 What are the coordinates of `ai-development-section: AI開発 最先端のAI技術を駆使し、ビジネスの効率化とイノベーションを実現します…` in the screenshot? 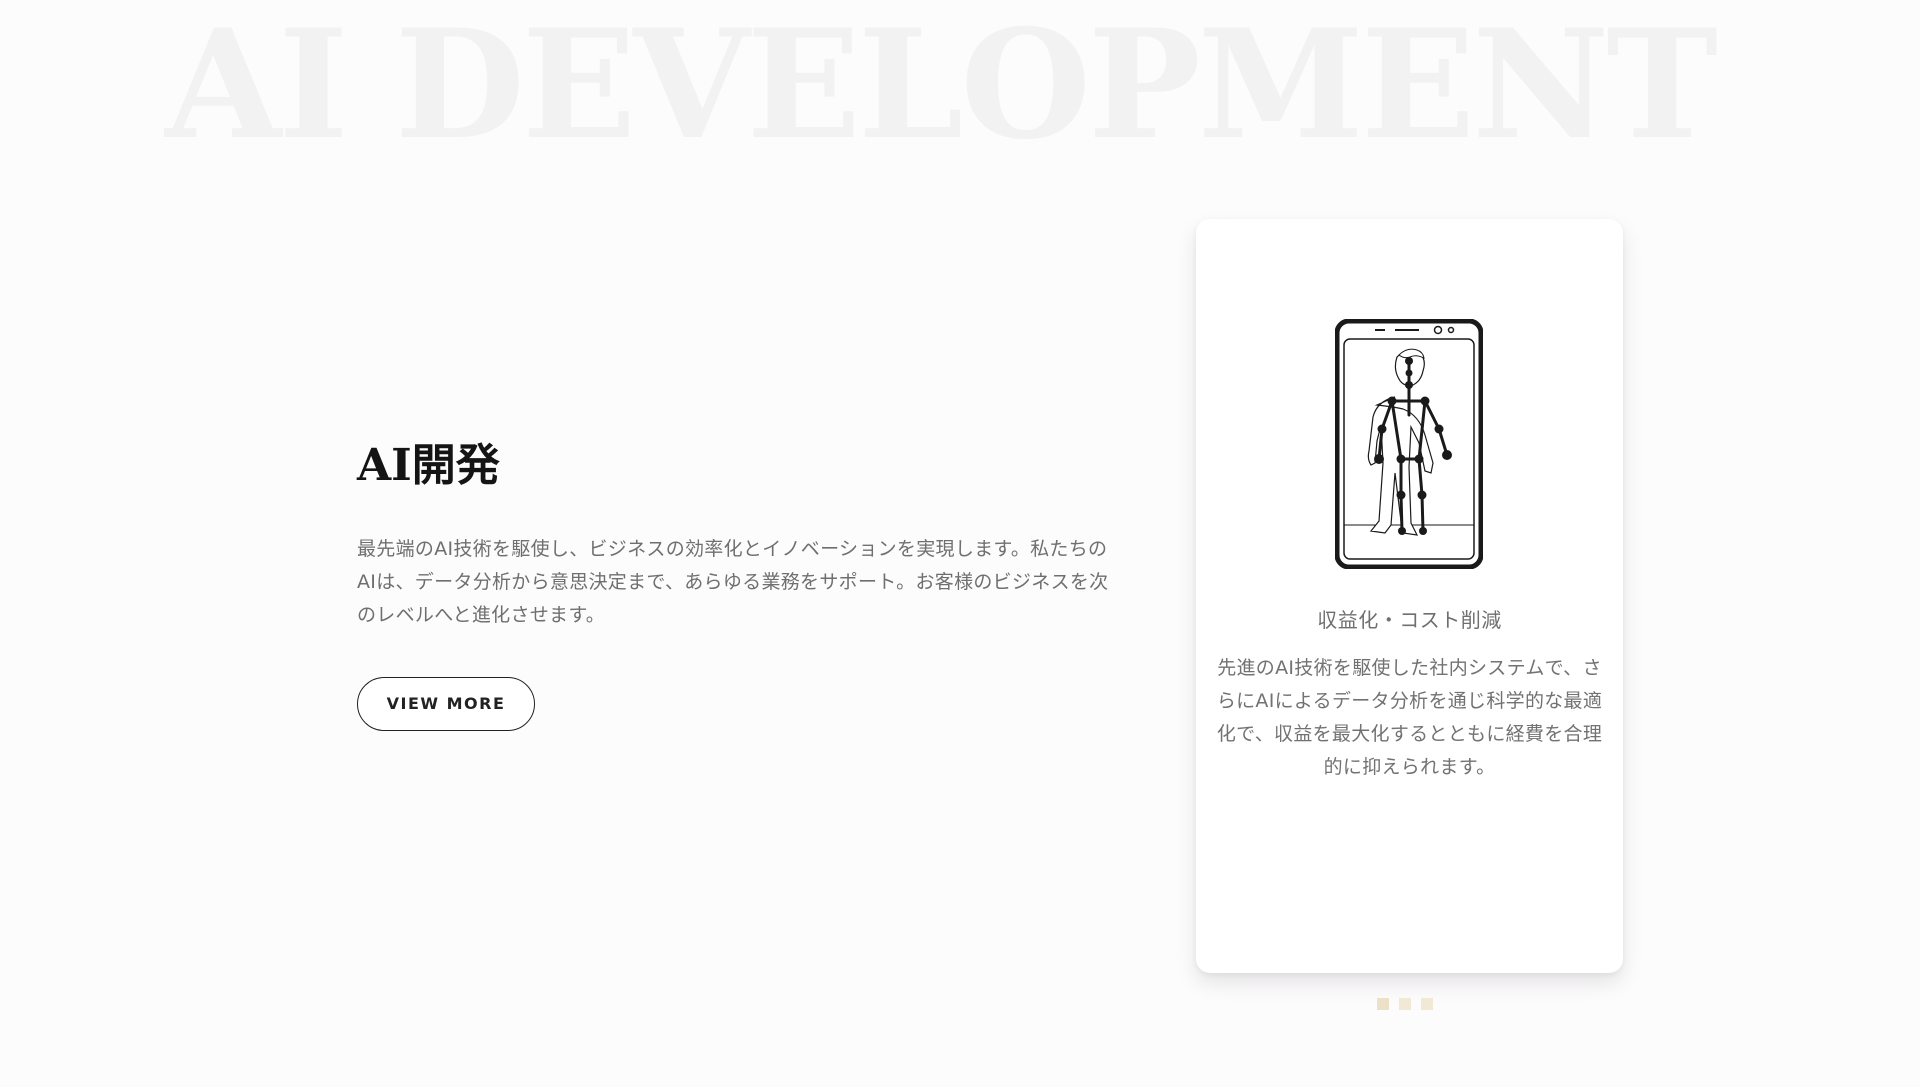 It's located at (737, 585).